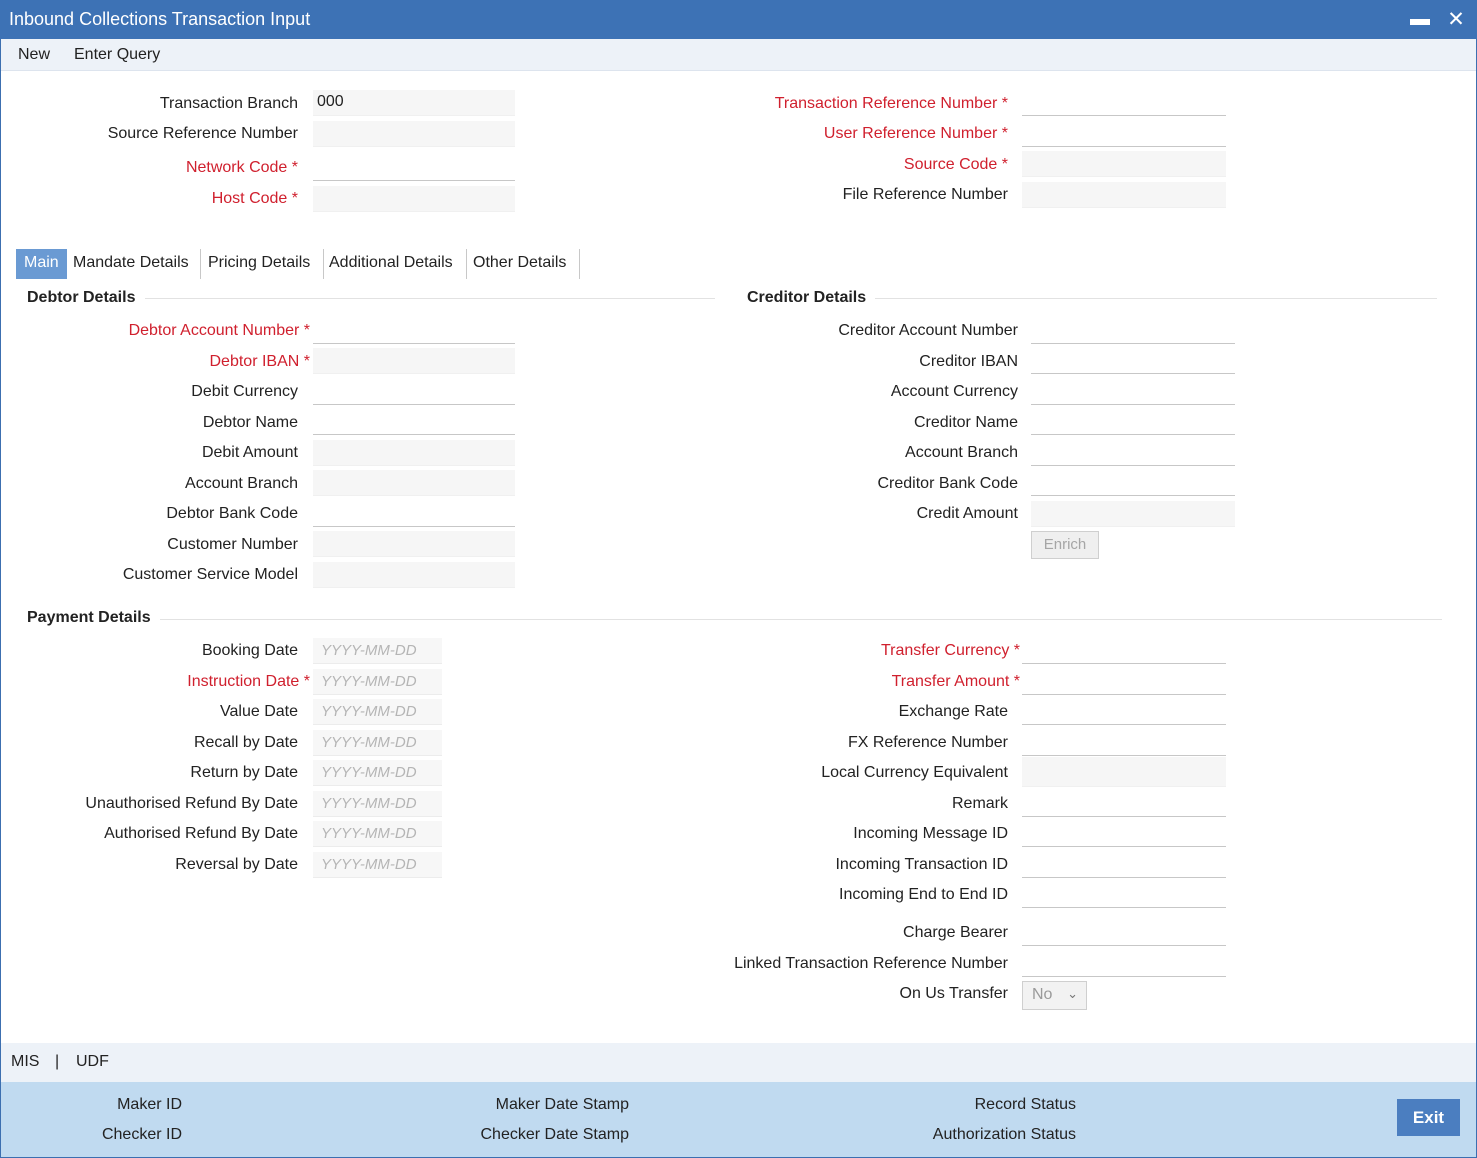 The image size is (1477, 1158). What do you see at coordinates (1124, 964) in the screenshot?
I see `linked-transaction-reference-number-field` at bounding box center [1124, 964].